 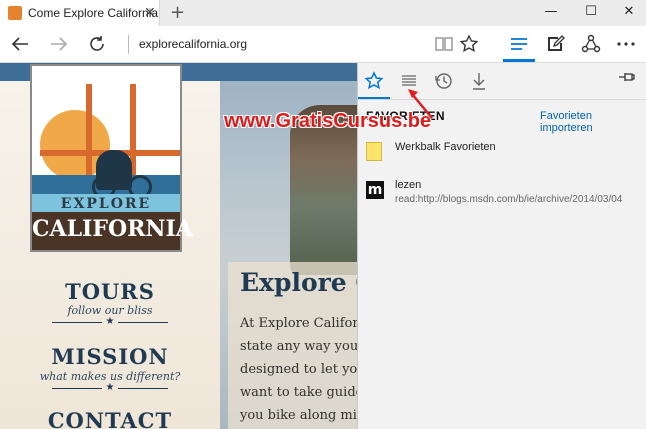 I want to click on address-separator, so click(x=128, y=44).